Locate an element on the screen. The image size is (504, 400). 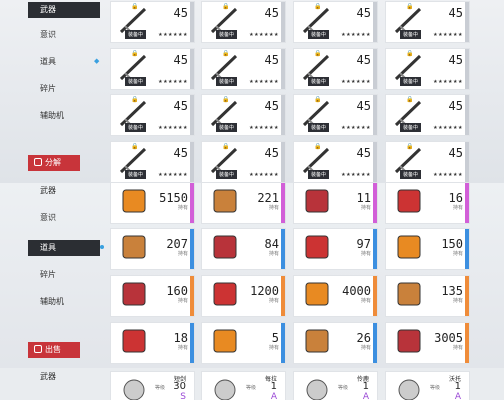
item-card: 97 持有 is located at coordinates (335, 249).